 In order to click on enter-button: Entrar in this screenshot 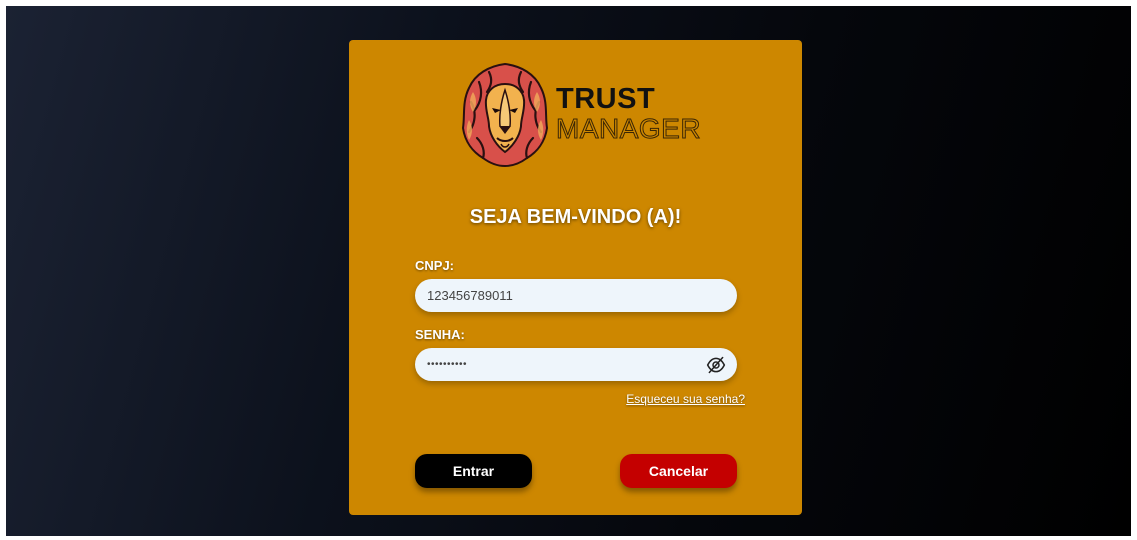, I will do `click(473, 471)`.